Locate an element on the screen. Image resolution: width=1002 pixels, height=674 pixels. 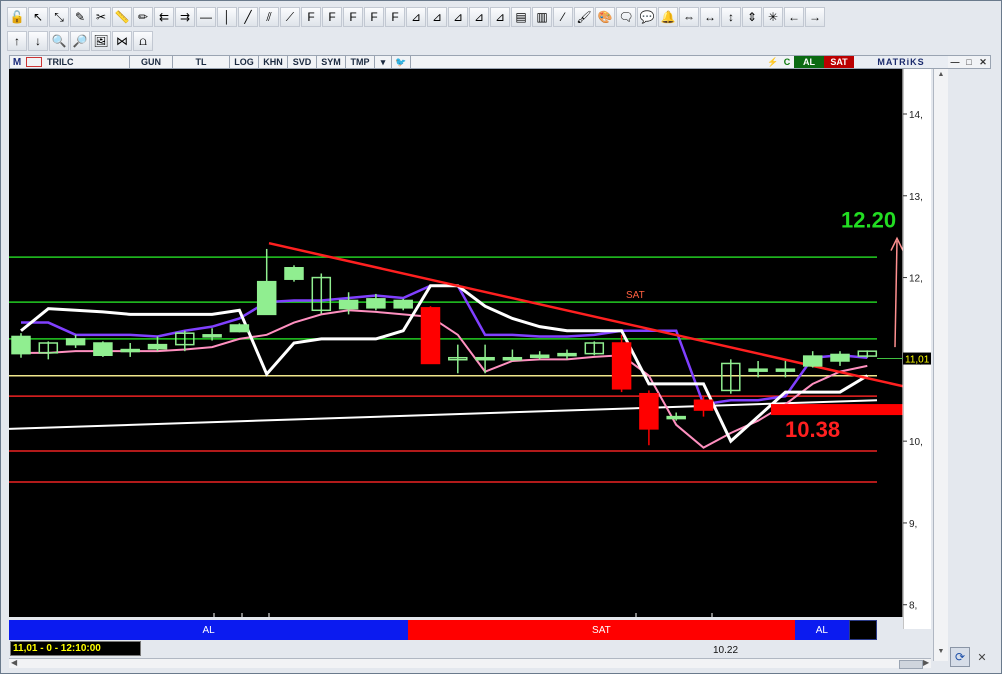
toolbar-row-1: 🔓 ↖ ⤡ ✎ ✂ 📏 ✏ ⇇ ⇉ — │ ╱ ⫽ ⟋ F F F F F ⊿ ⊿ ⊿ ⊿ ⊿ ▤ ▥ ⁄ 🖌 🎨 🗨 💬 🔔 ⇔ ↔ ↕ ⇕ ✳ ← → is located at coordinates (416, 18).